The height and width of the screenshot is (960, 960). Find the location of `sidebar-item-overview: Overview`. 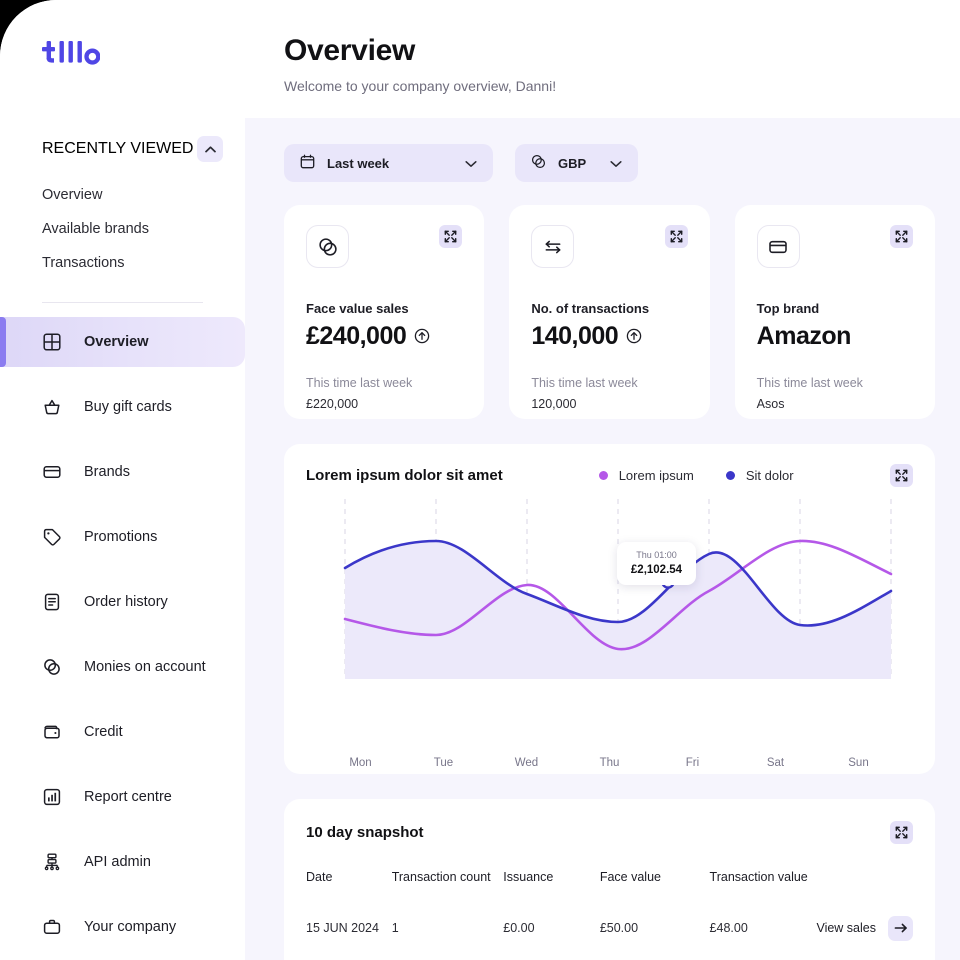

sidebar-item-overview: Overview is located at coordinates (122, 342).